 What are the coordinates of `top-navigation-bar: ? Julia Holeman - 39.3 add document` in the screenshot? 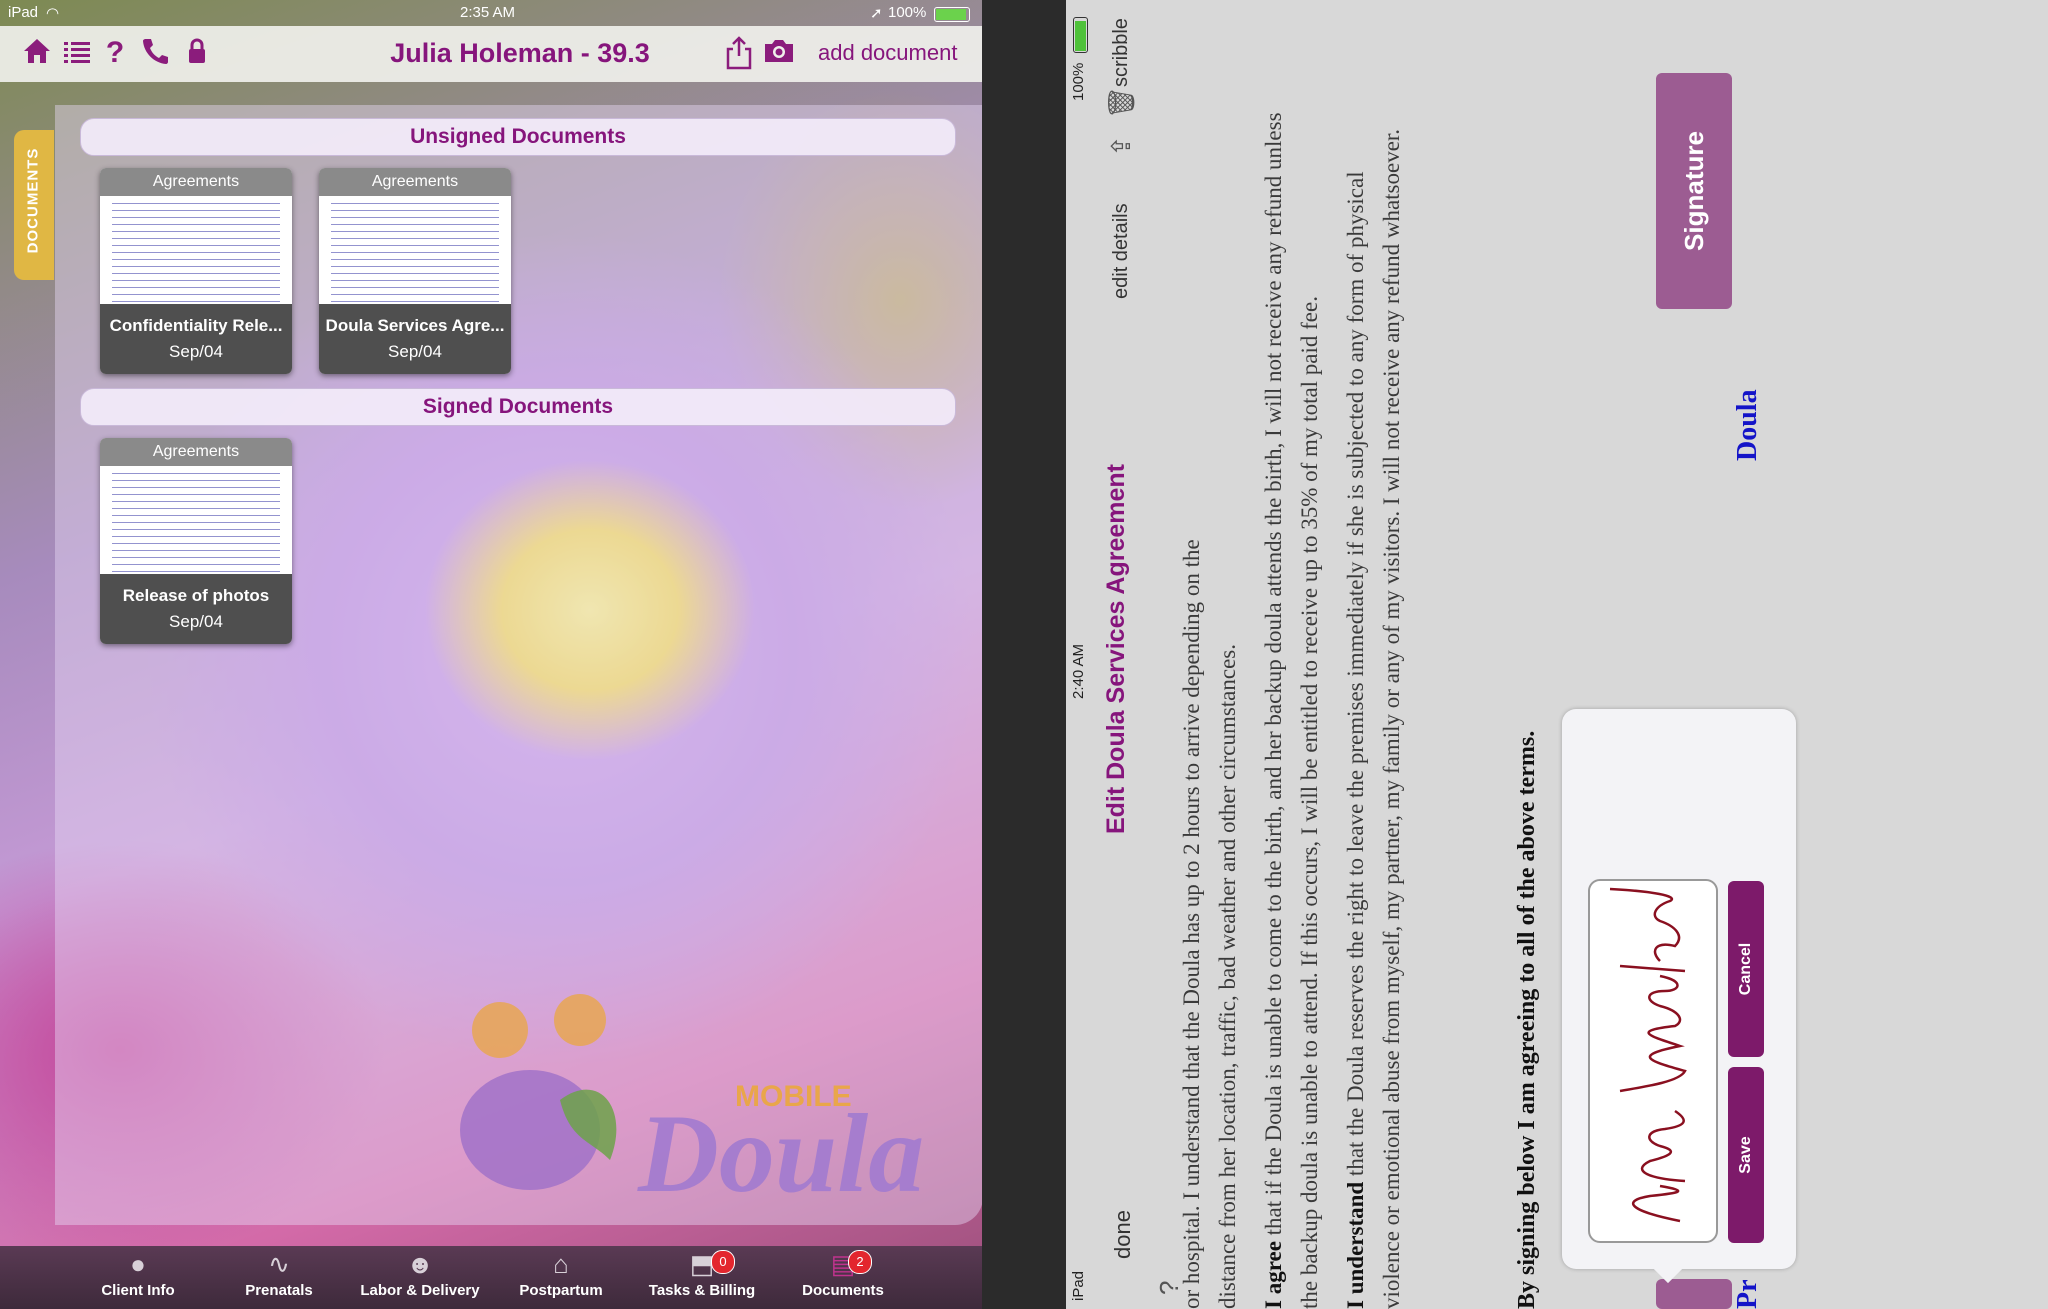 It's located at (491, 54).